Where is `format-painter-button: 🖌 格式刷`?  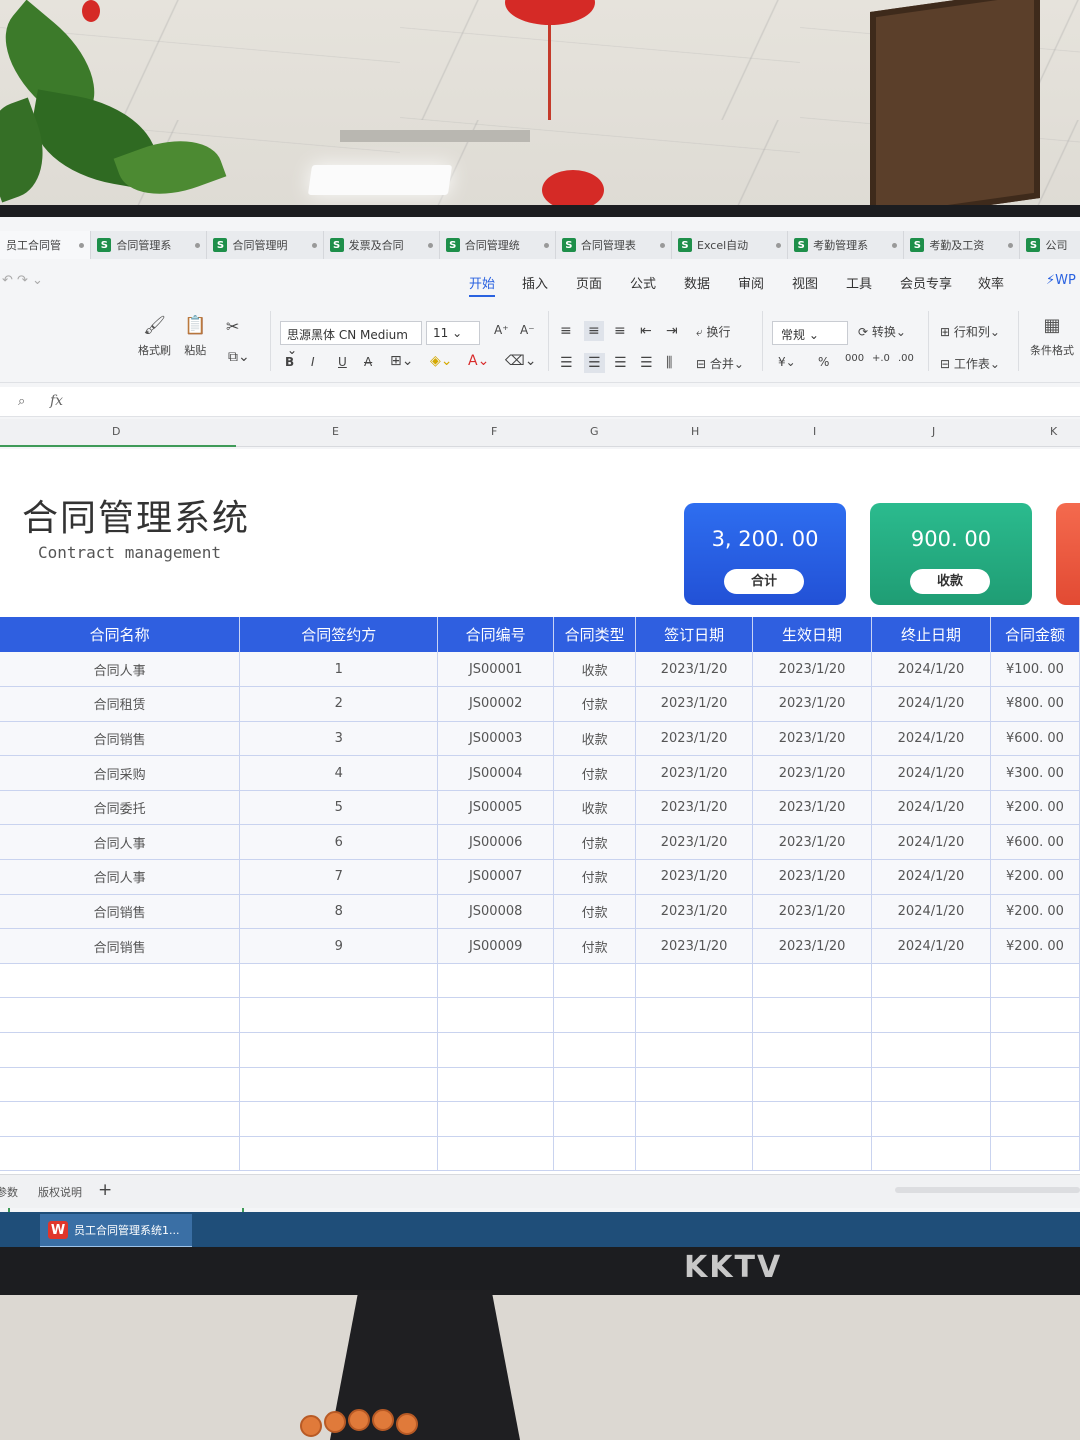
format-painter-button: 🖌 格式刷 is located at coordinates (154, 336).